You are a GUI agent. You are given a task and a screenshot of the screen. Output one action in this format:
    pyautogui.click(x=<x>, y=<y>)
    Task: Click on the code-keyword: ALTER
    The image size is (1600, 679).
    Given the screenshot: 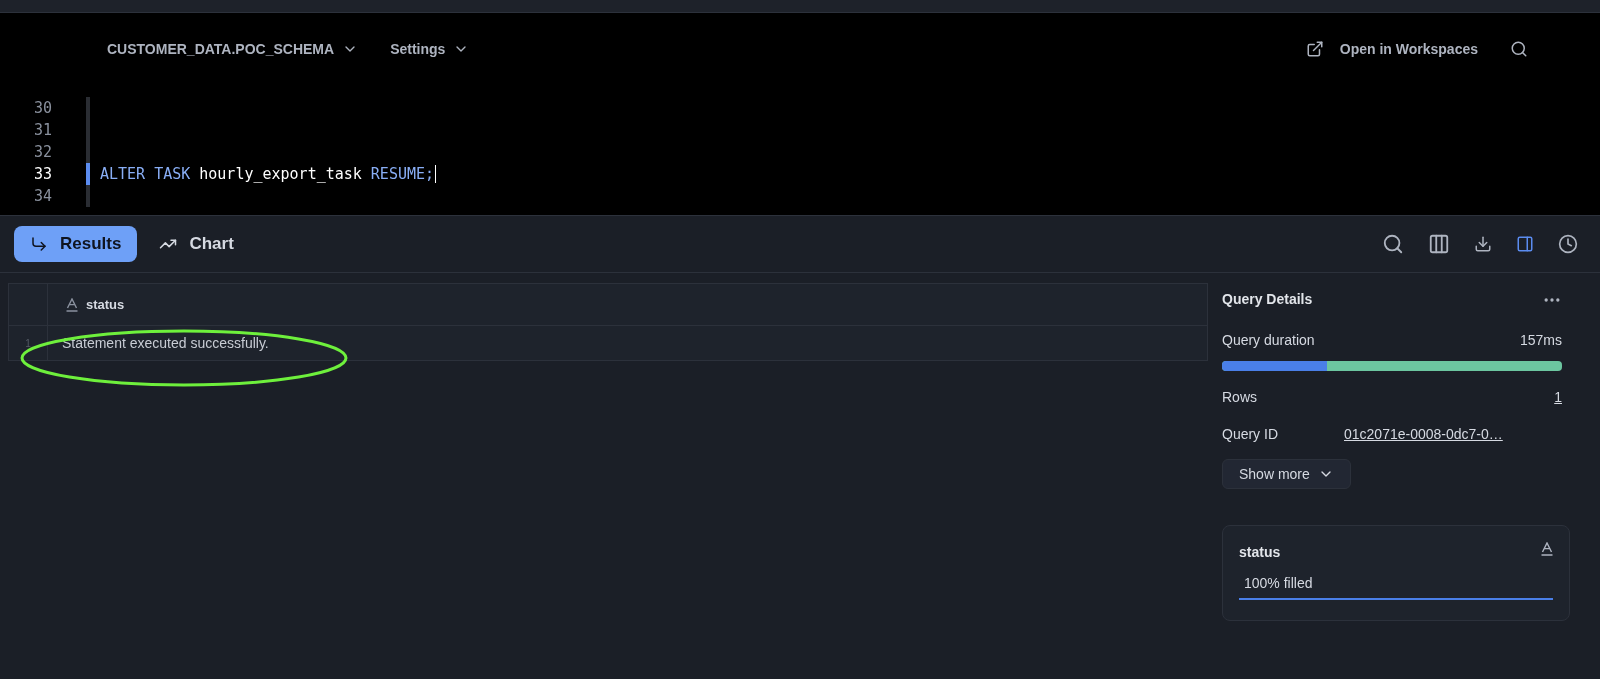 What is the action you would take?
    pyautogui.click(x=123, y=174)
    